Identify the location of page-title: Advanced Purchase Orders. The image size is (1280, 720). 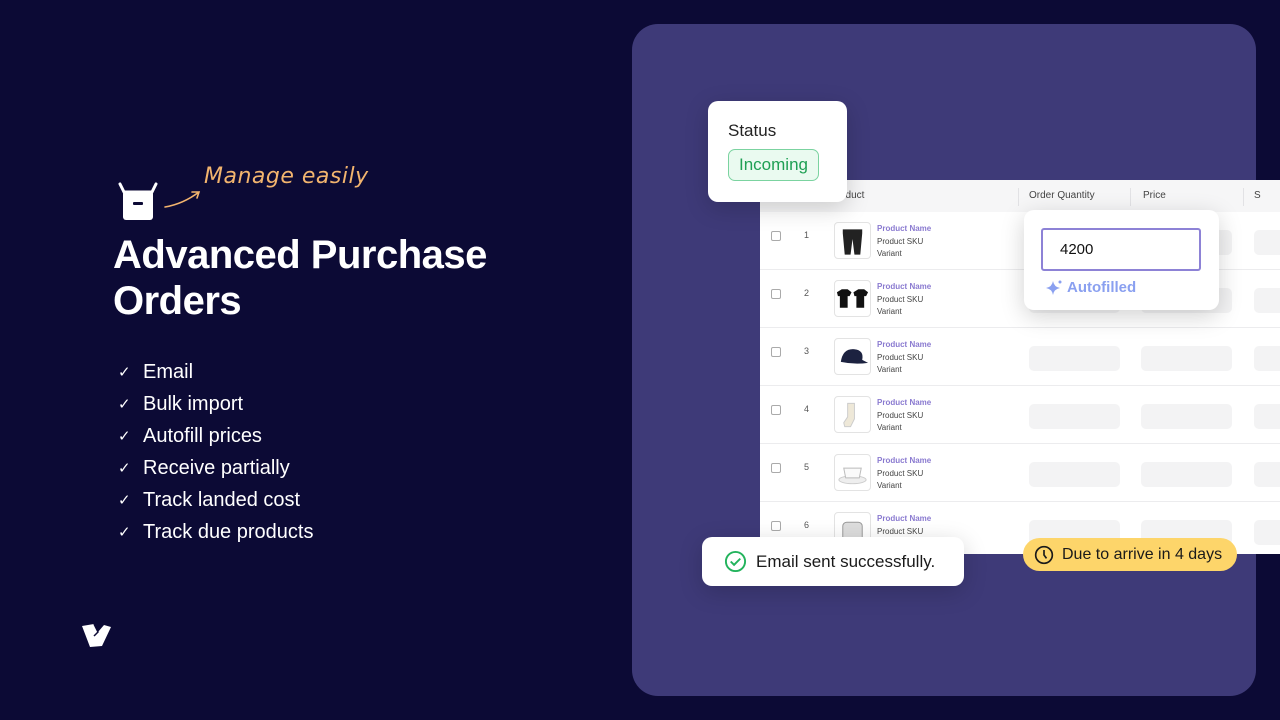
(300, 278).